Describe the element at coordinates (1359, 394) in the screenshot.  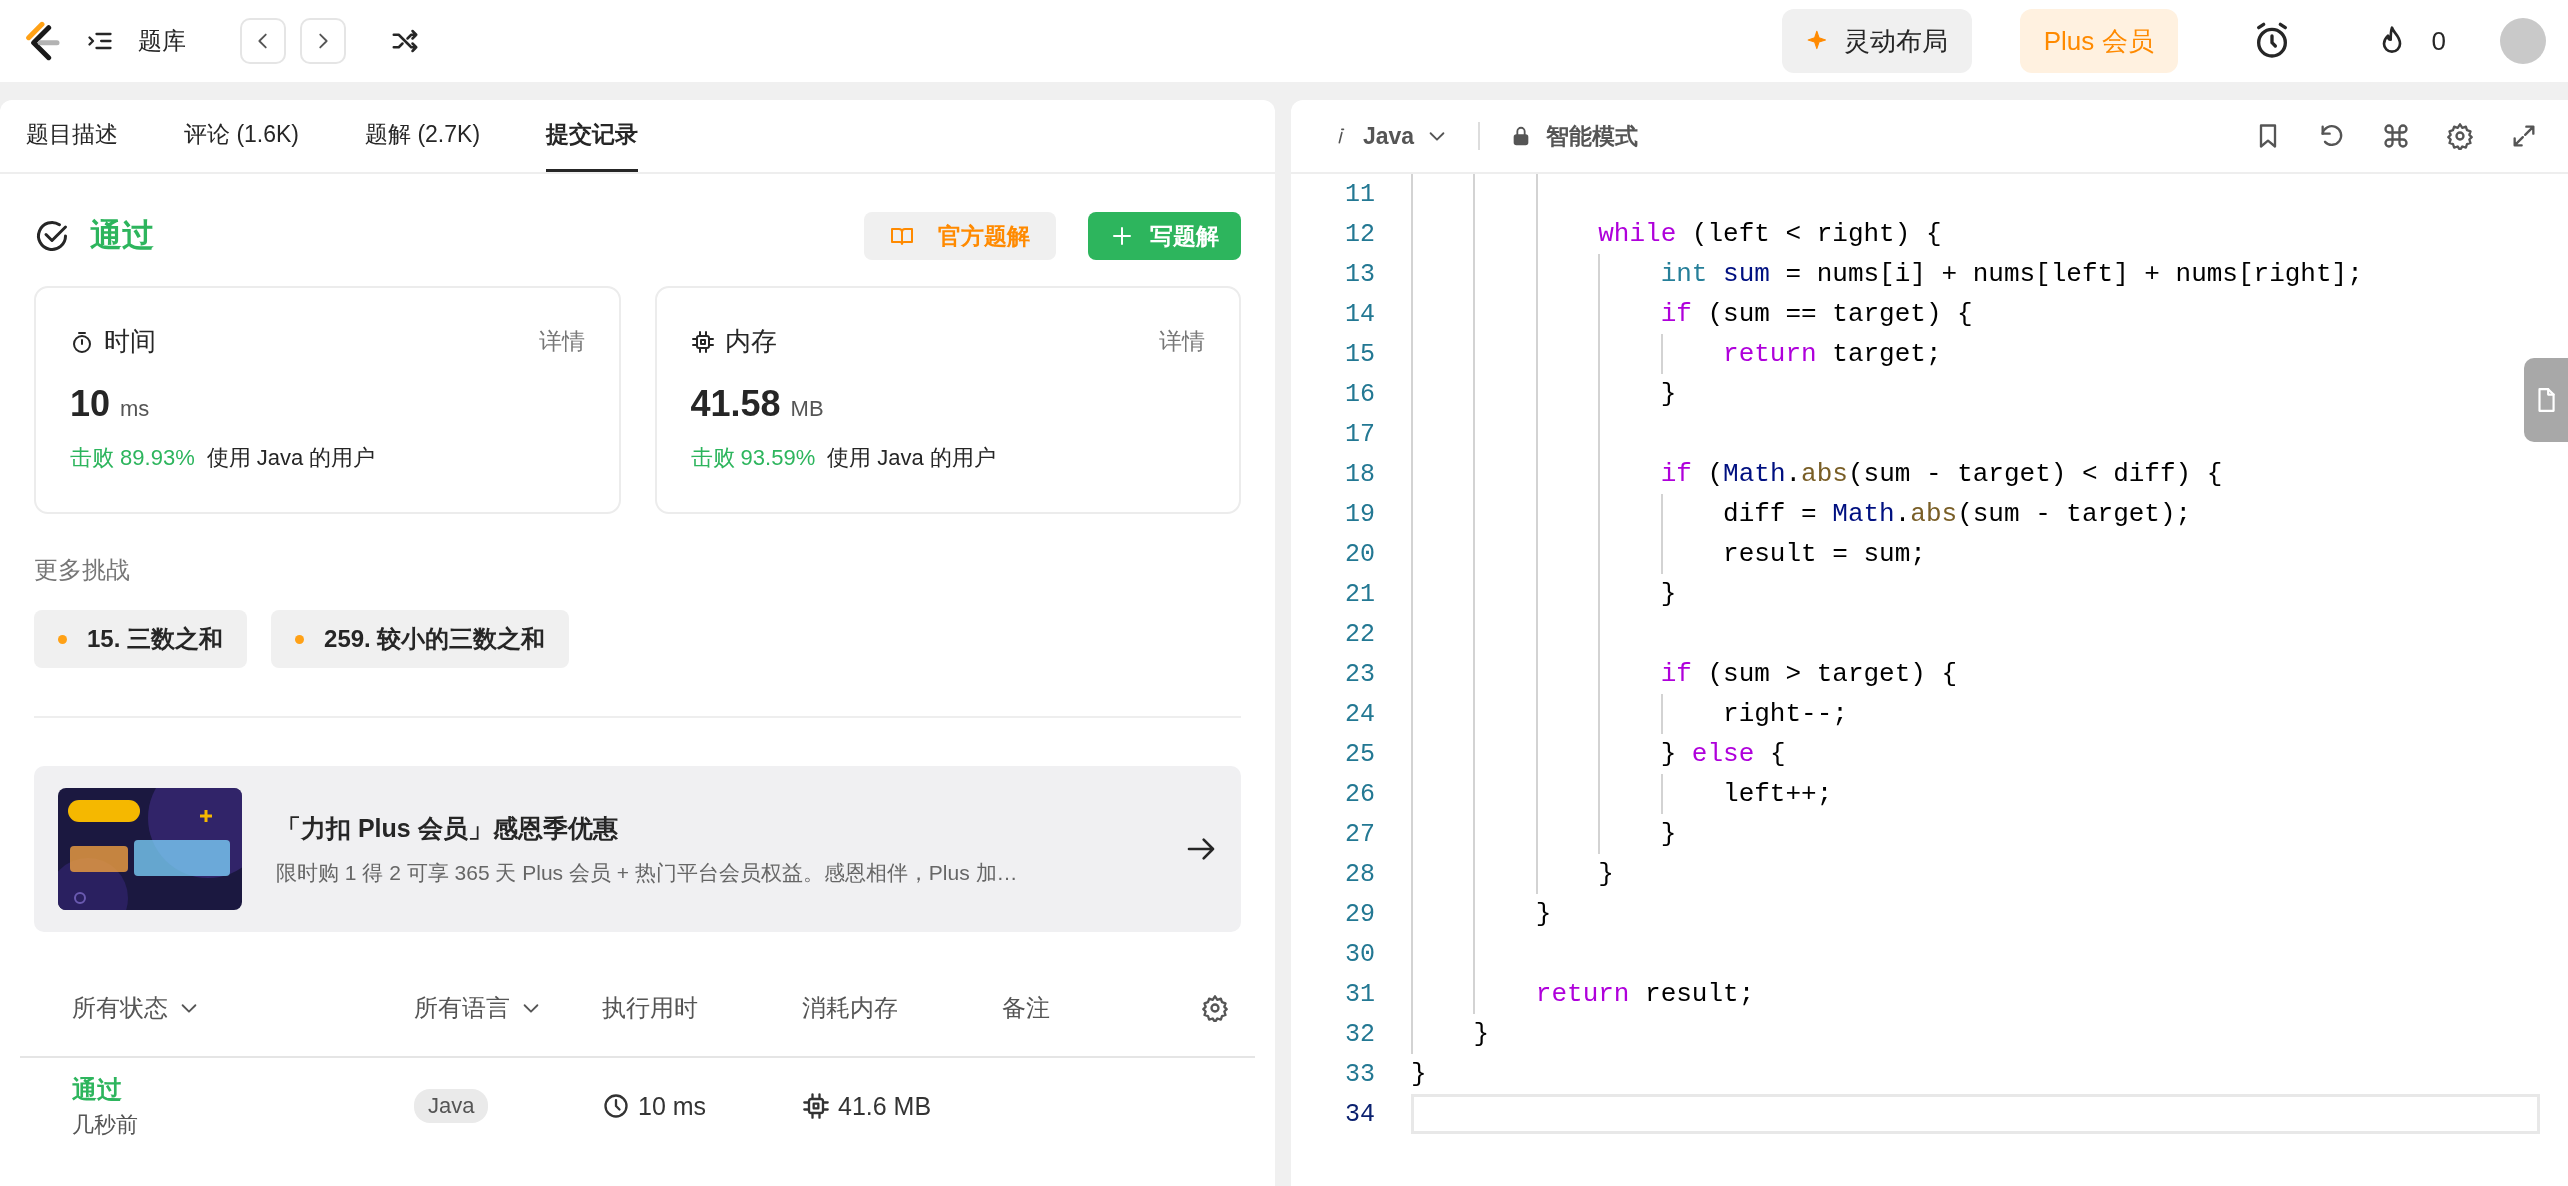
I see `line-number: 16` at that location.